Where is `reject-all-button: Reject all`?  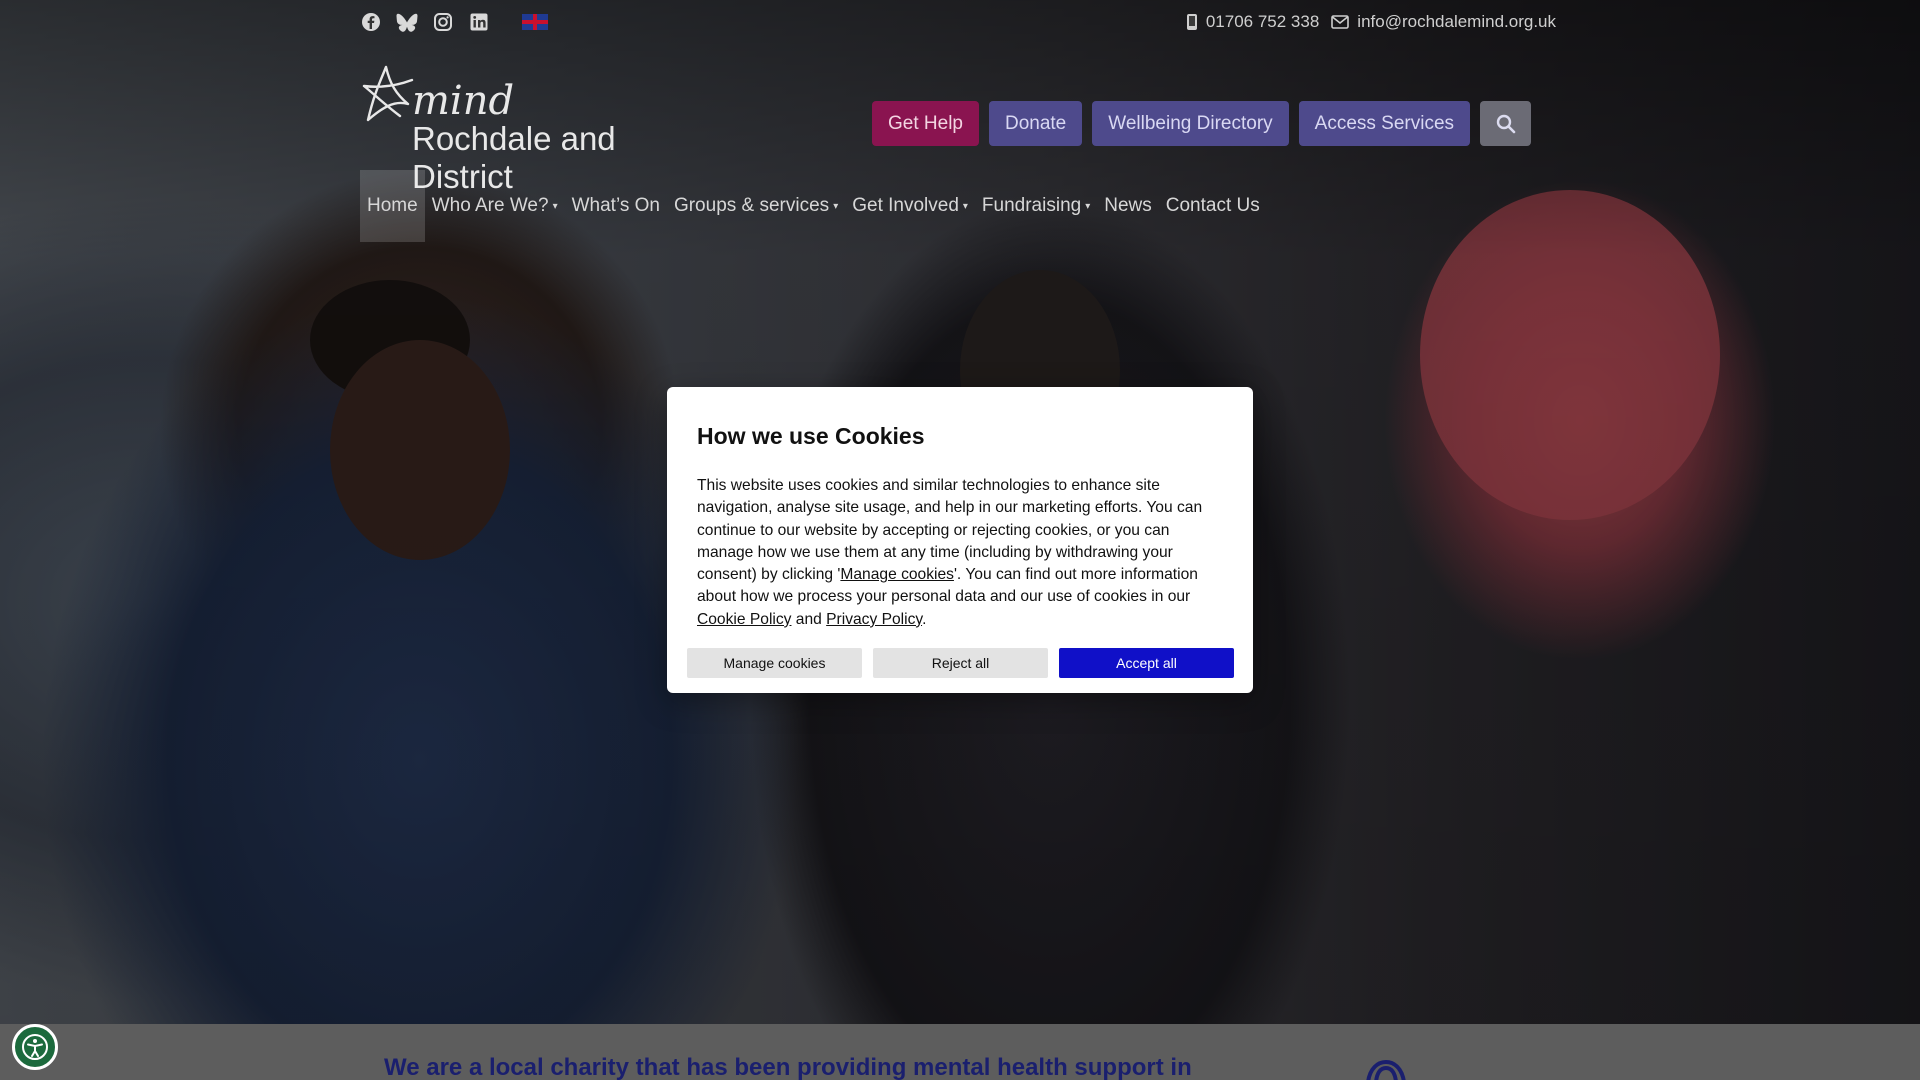 reject-all-button: Reject all is located at coordinates (960, 663).